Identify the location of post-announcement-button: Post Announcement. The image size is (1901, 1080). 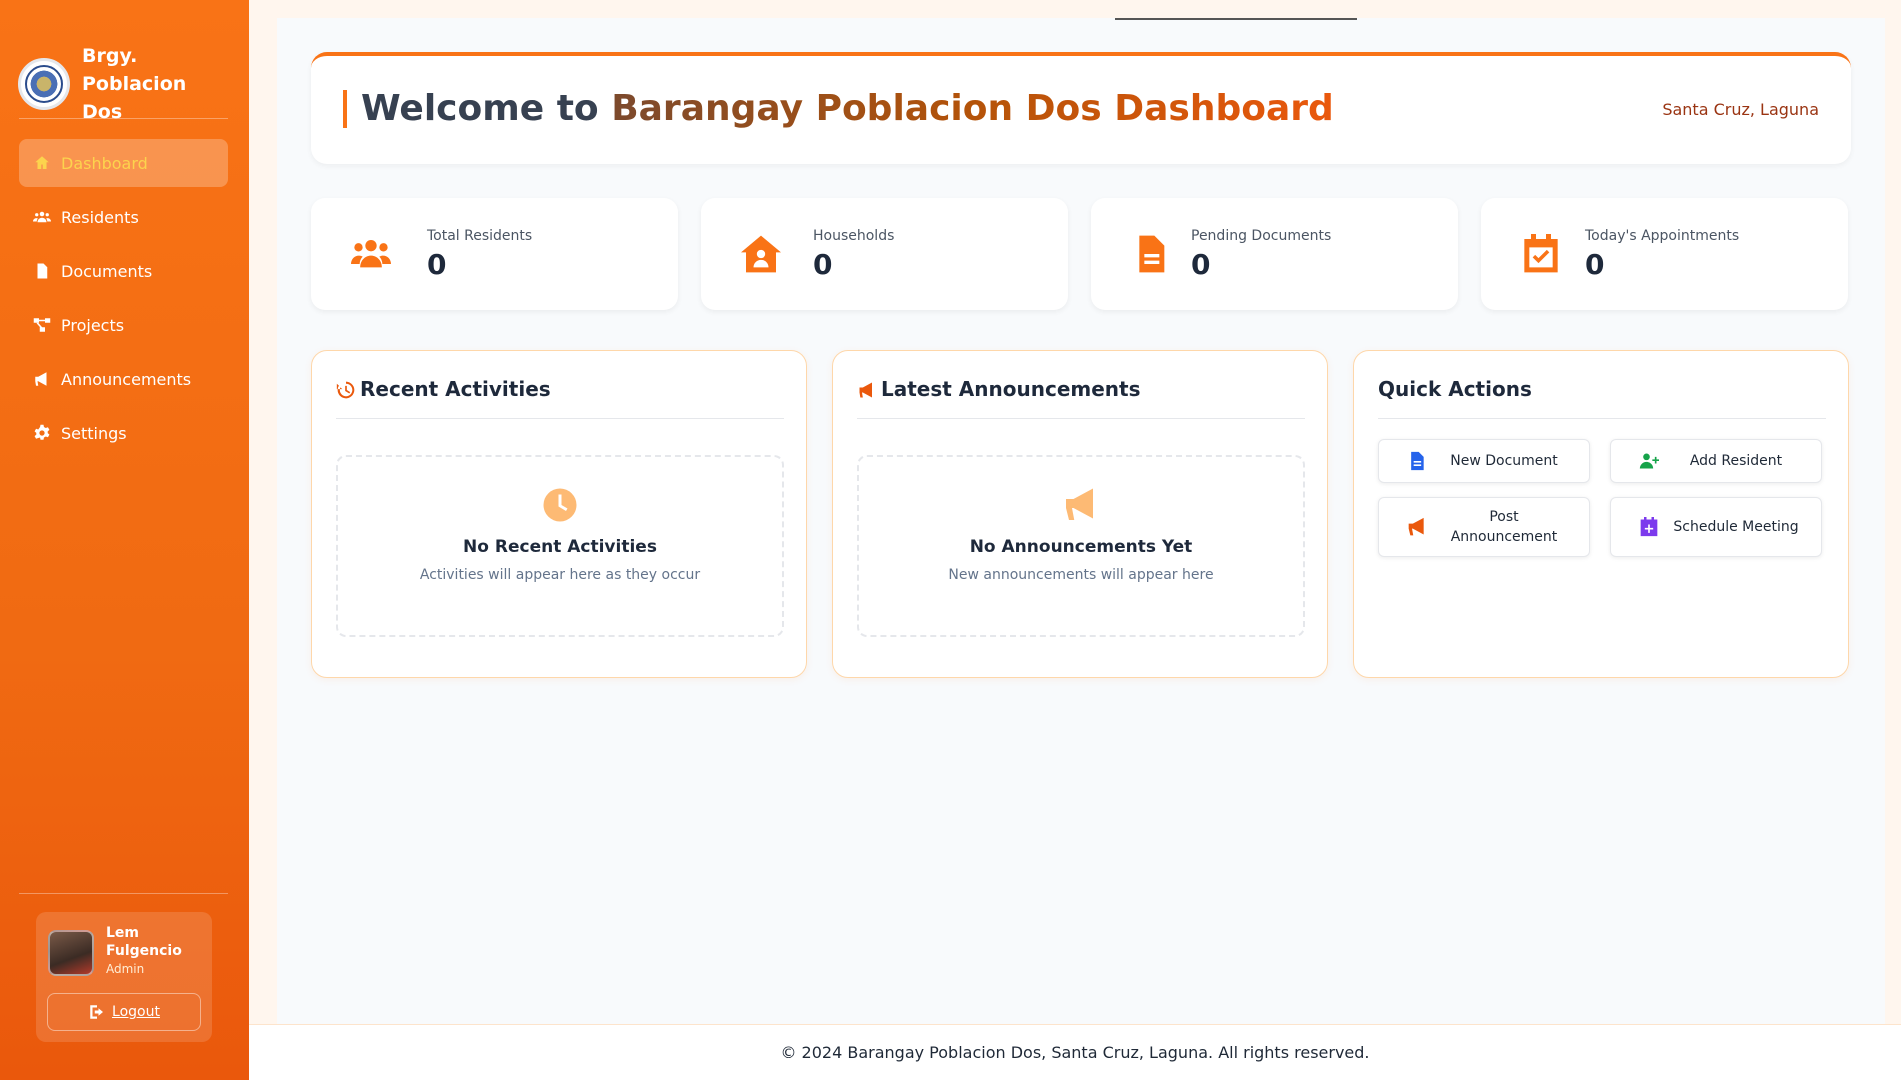
(1484, 527).